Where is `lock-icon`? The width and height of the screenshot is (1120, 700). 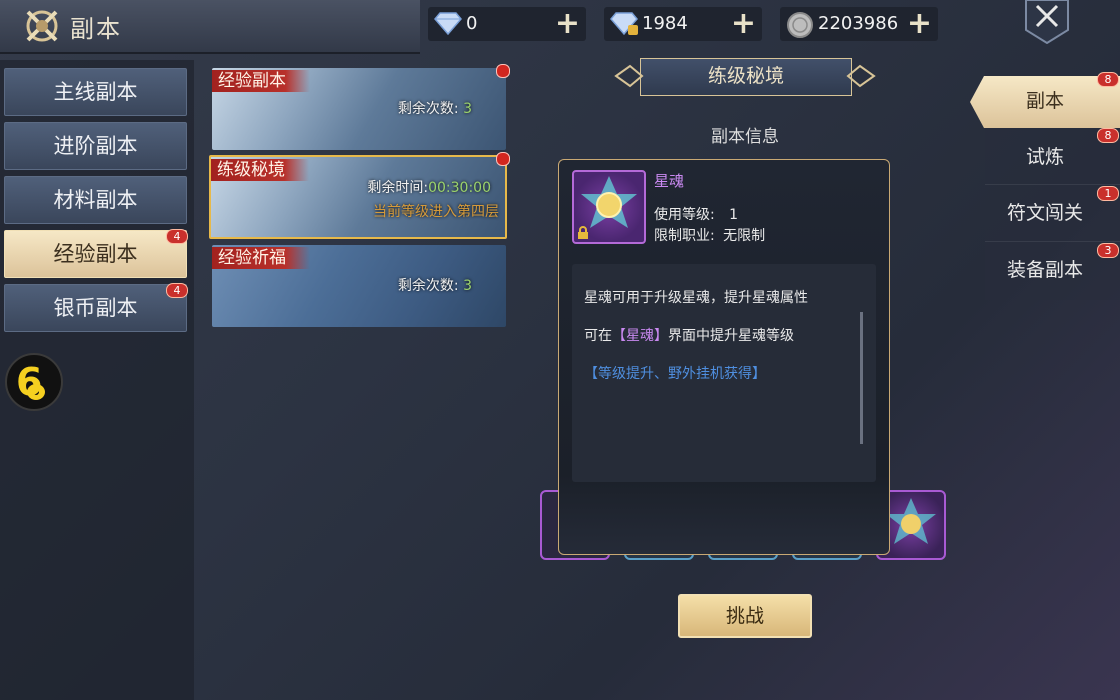 lock-icon is located at coordinates (583, 232).